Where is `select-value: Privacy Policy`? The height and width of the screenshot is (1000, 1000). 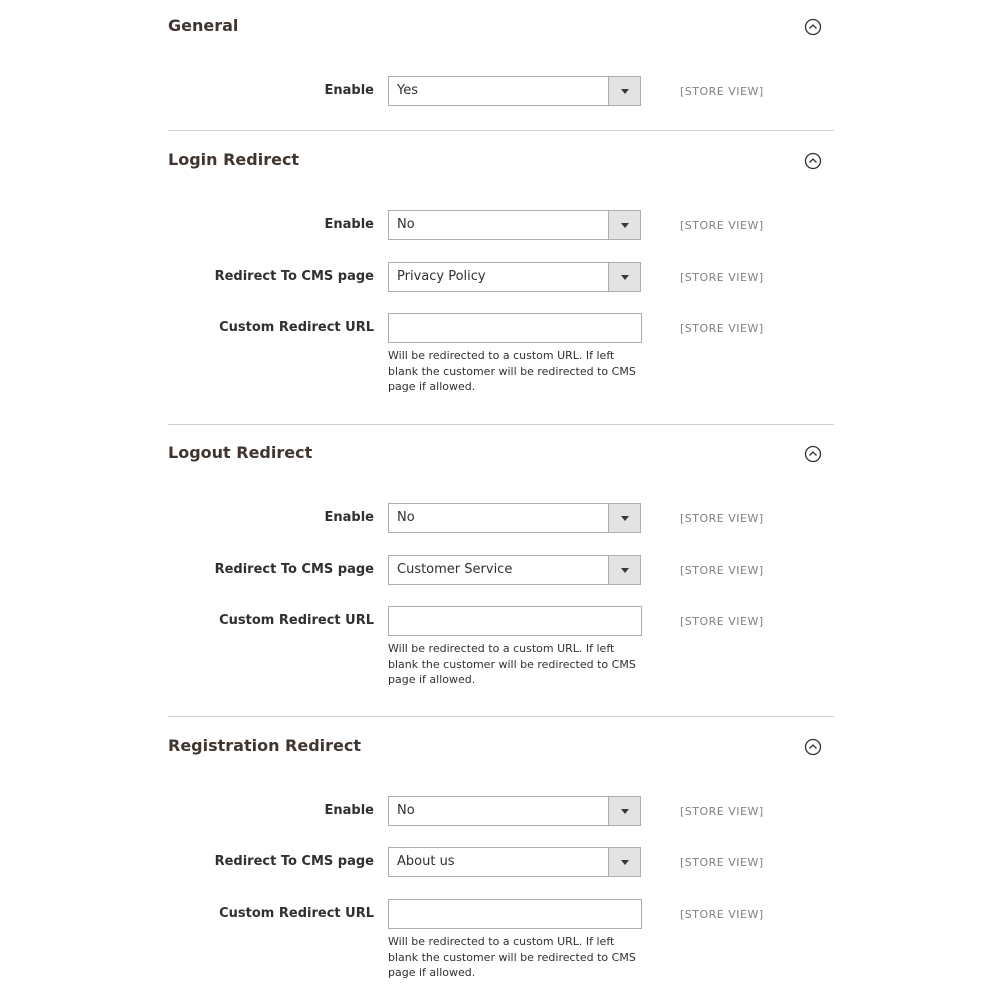
select-value: Privacy Policy is located at coordinates (441, 276).